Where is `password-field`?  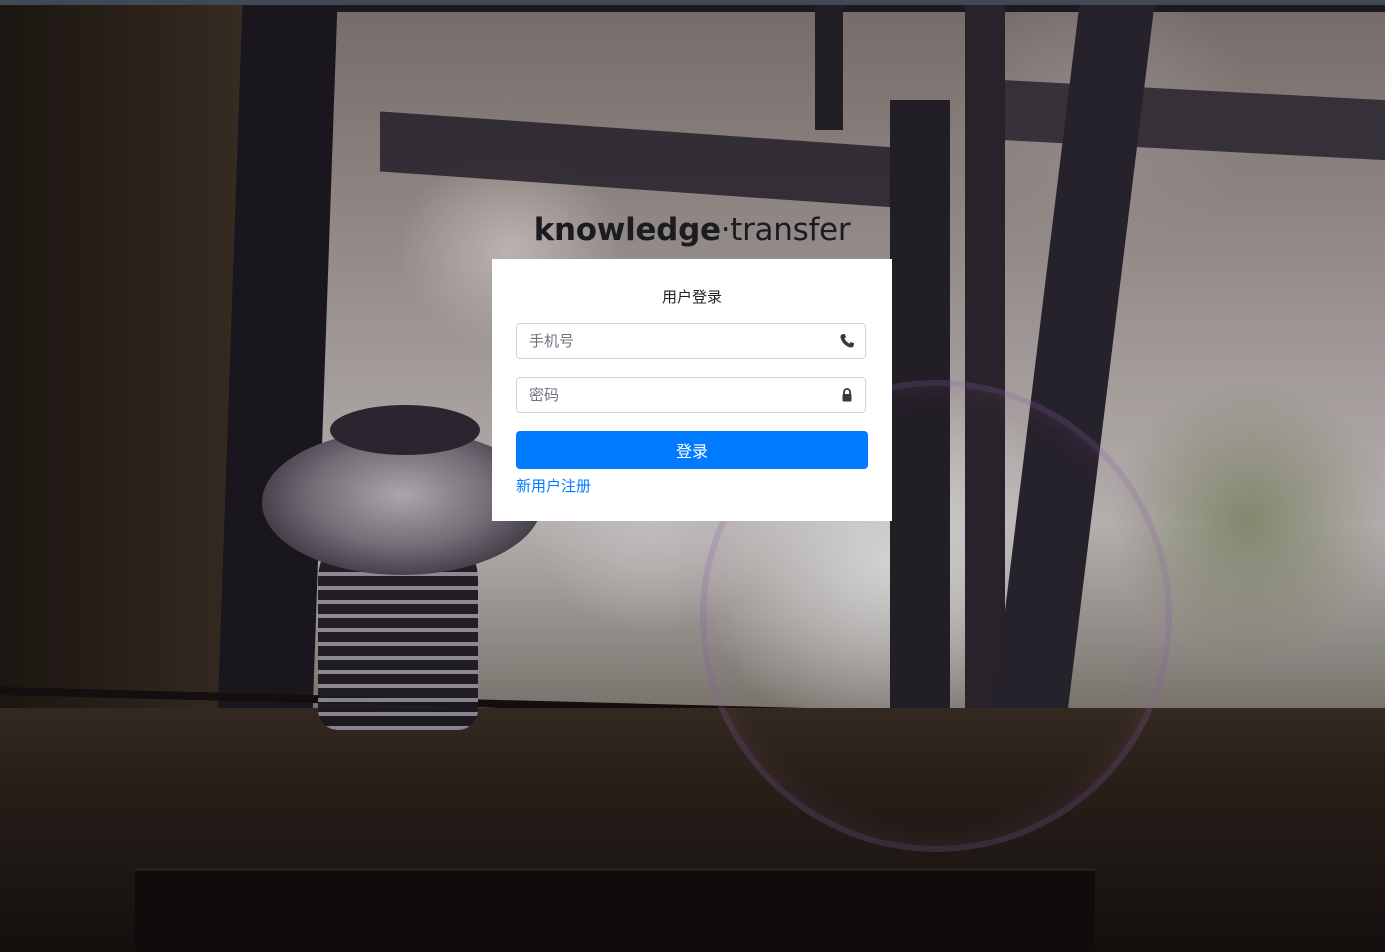 password-field is located at coordinates (691, 395).